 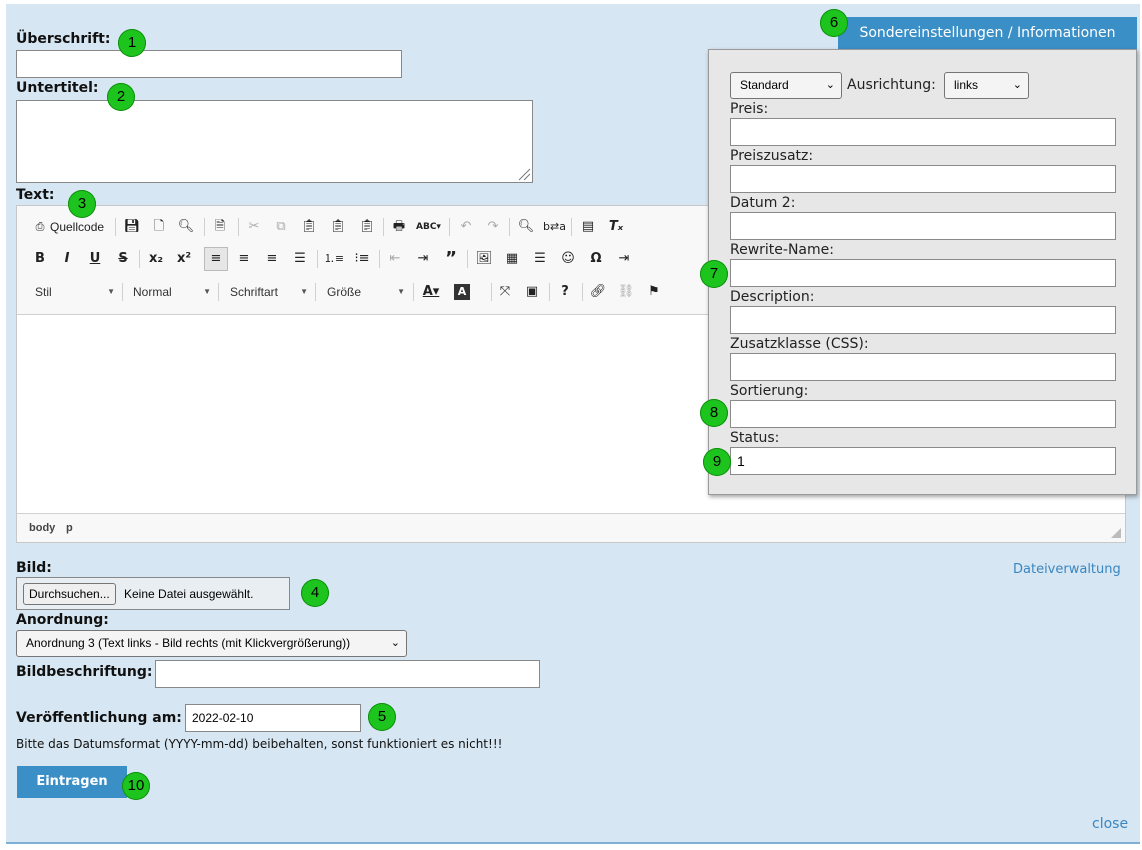 What do you see at coordinates (923, 320) in the screenshot?
I see `description-input` at bounding box center [923, 320].